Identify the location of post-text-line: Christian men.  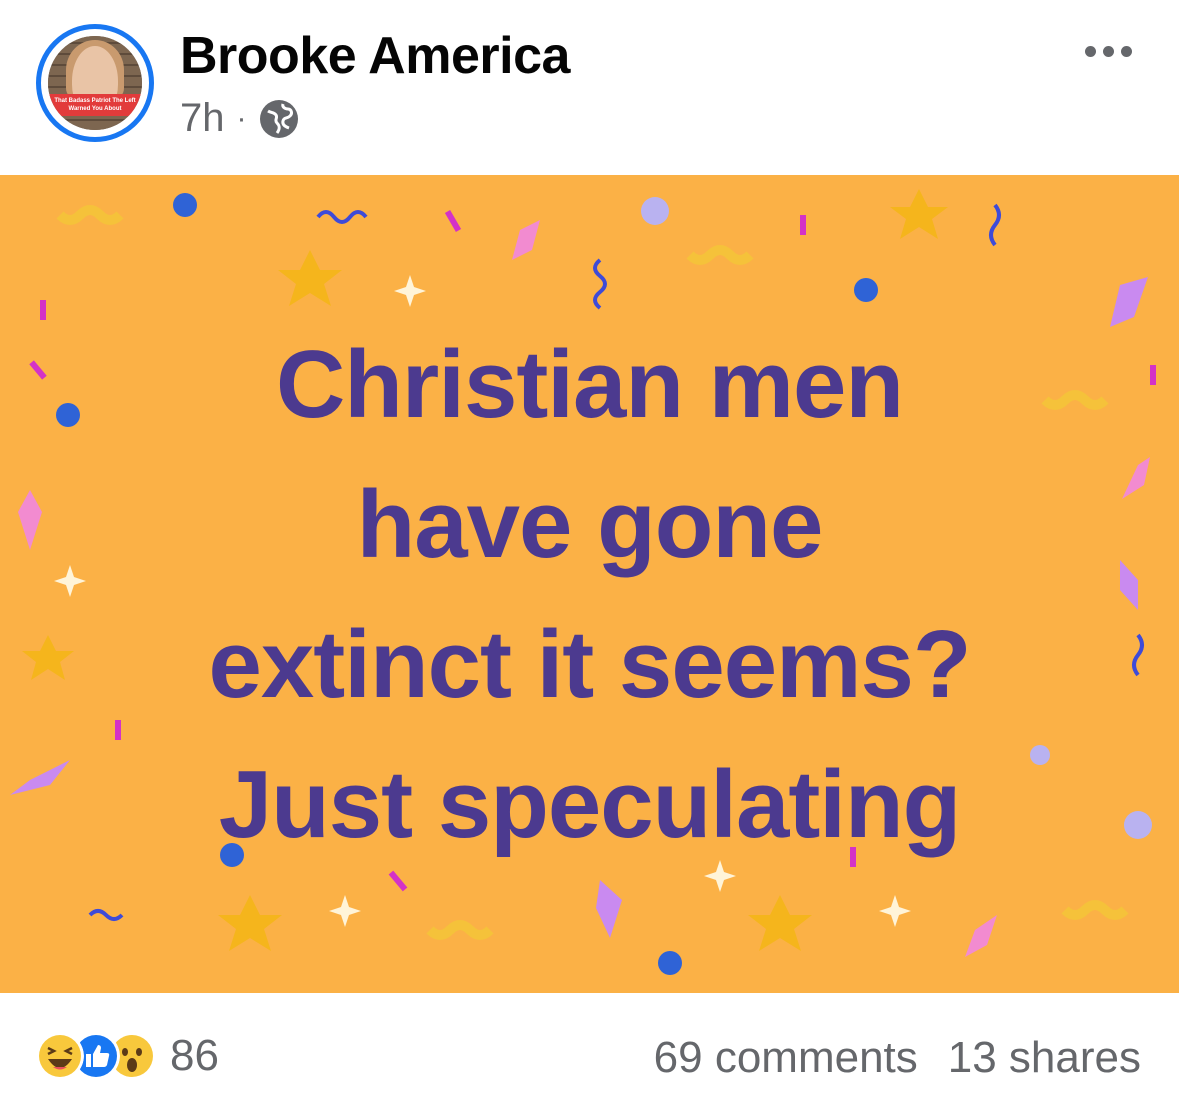
(589, 384).